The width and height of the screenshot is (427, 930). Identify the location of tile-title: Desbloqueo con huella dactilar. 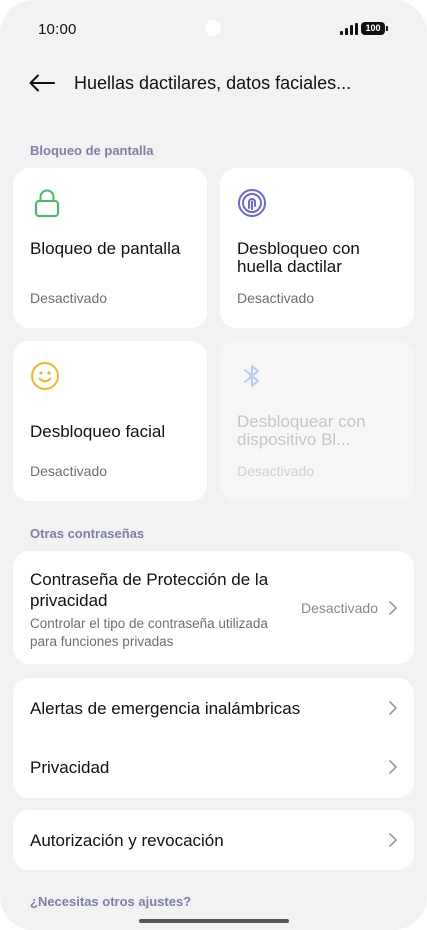
(298, 257).